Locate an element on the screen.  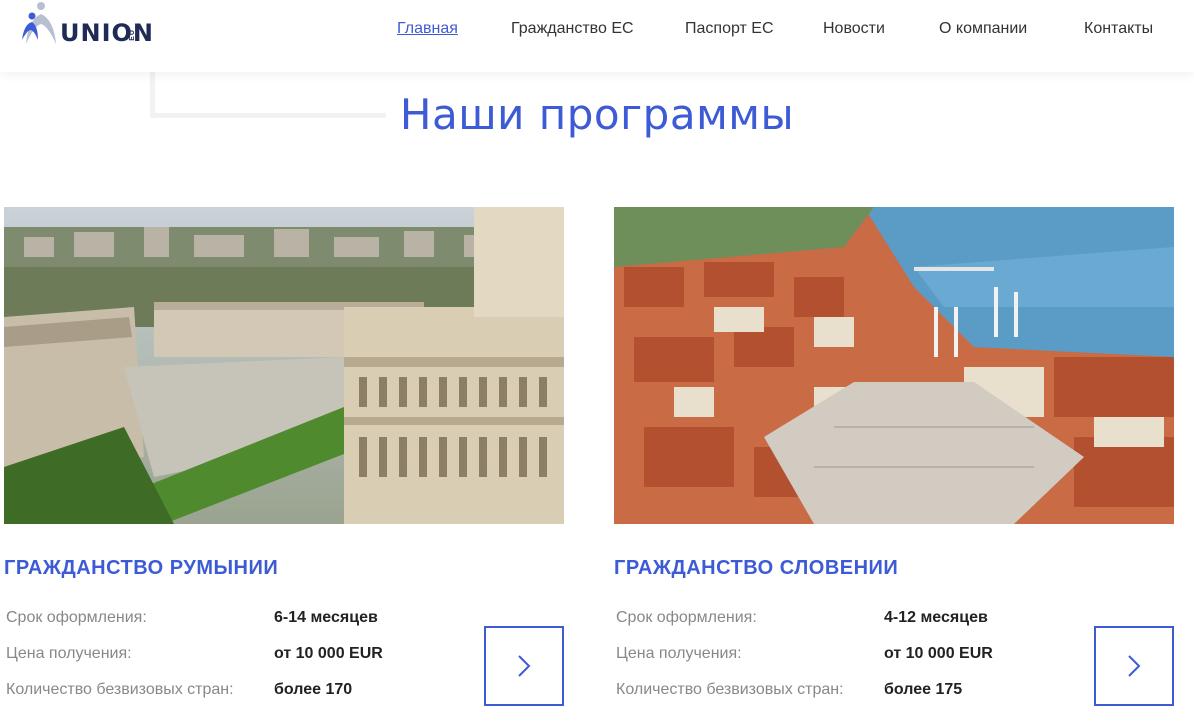
program-title-romania: ГРАЖДАНСТВО РУМЫНИИ is located at coordinates (141, 568).